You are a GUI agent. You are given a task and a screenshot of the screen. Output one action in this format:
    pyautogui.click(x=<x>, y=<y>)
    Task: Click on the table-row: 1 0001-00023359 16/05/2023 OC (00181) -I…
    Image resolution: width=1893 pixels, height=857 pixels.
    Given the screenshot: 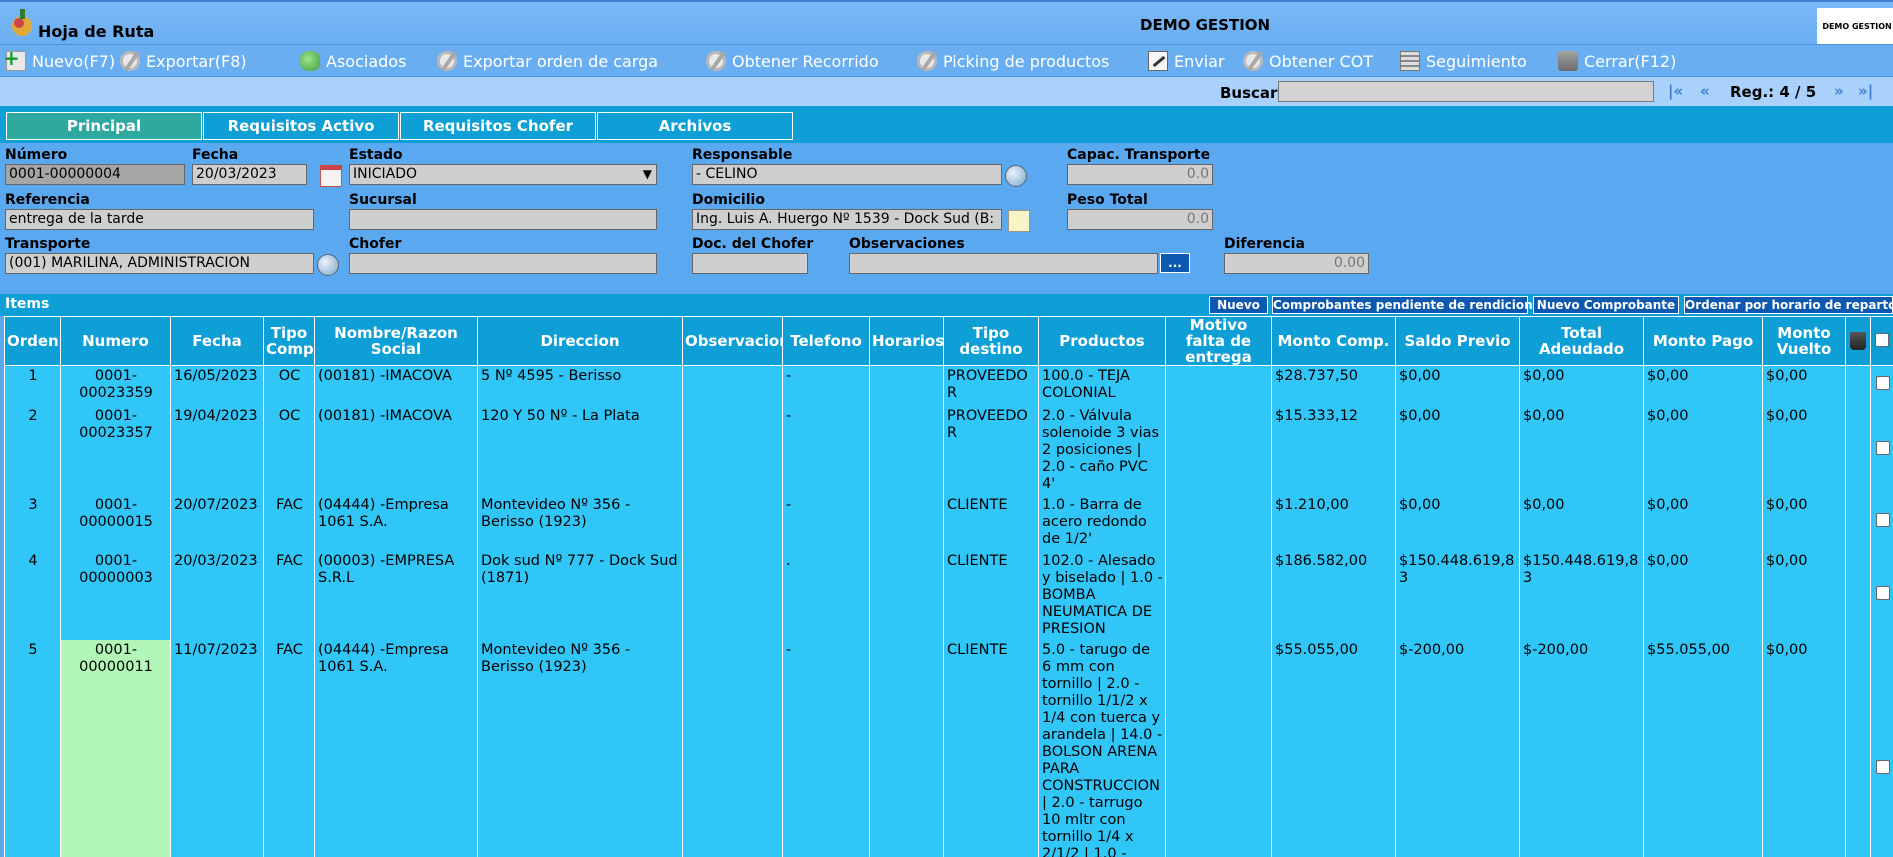 What is the action you would take?
    pyautogui.click(x=948, y=385)
    